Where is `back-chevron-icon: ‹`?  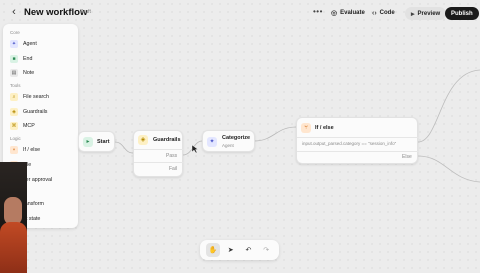
back-chevron-icon: ‹ is located at coordinates (14, 12).